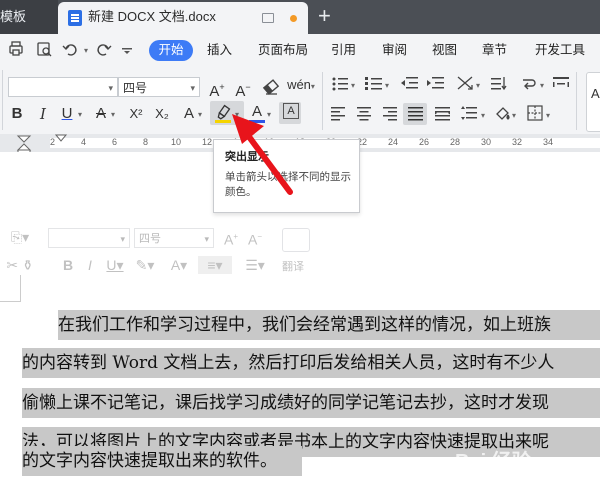  I want to click on menu-tab-view: 视图, so click(444, 50).